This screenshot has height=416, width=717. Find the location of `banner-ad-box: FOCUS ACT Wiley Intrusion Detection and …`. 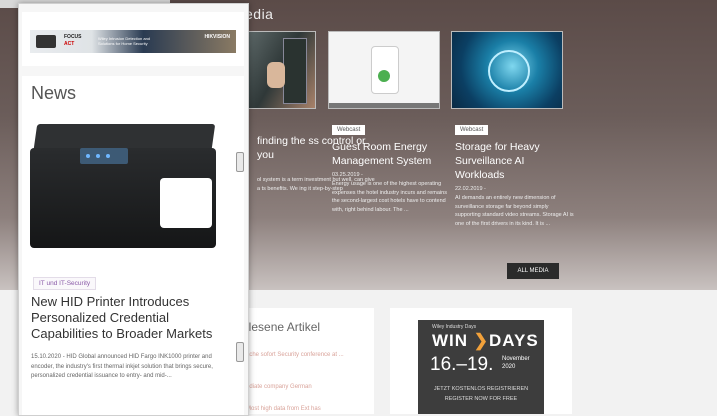

banner-ad-box: FOCUS ACT Wiley Intrusion Detection and … is located at coordinates (133, 39).